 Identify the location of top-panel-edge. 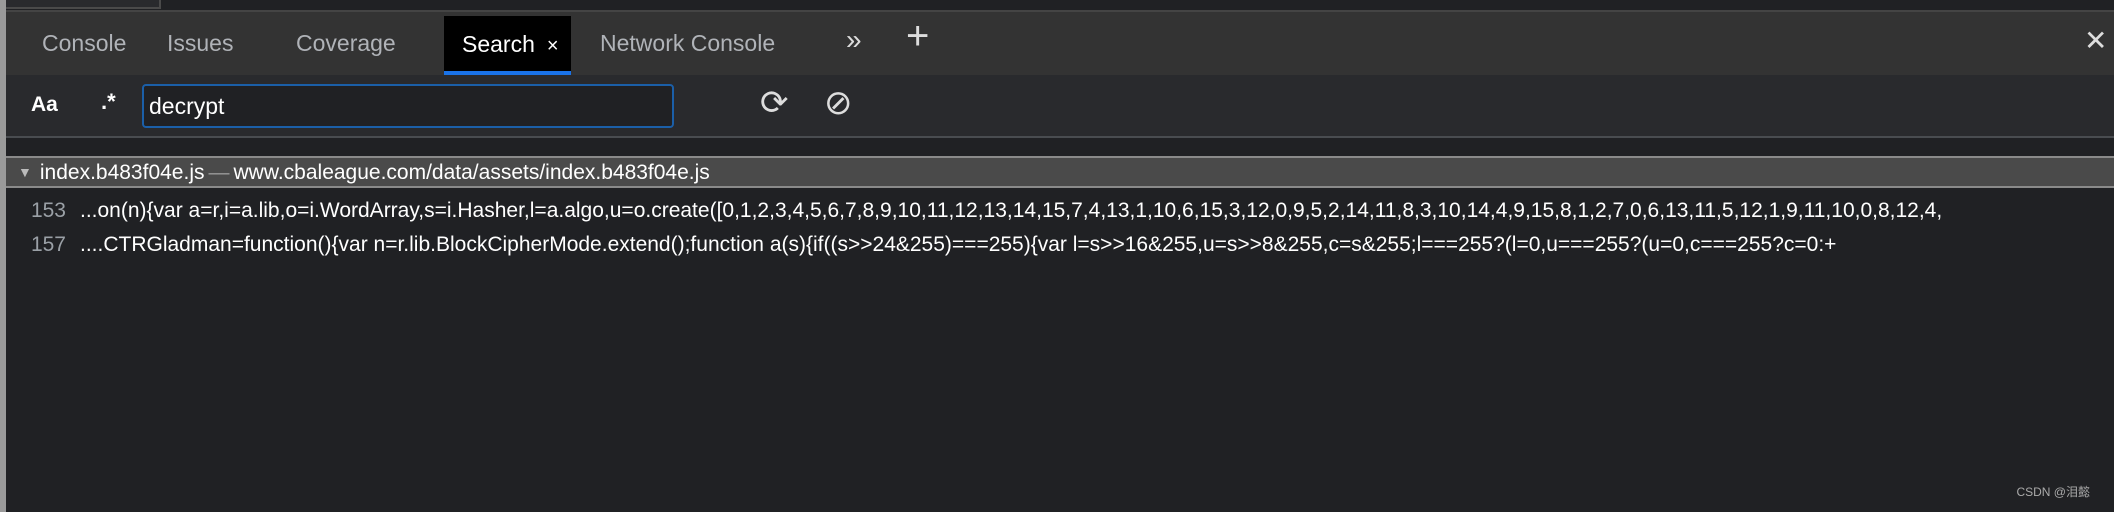
(83, 4).